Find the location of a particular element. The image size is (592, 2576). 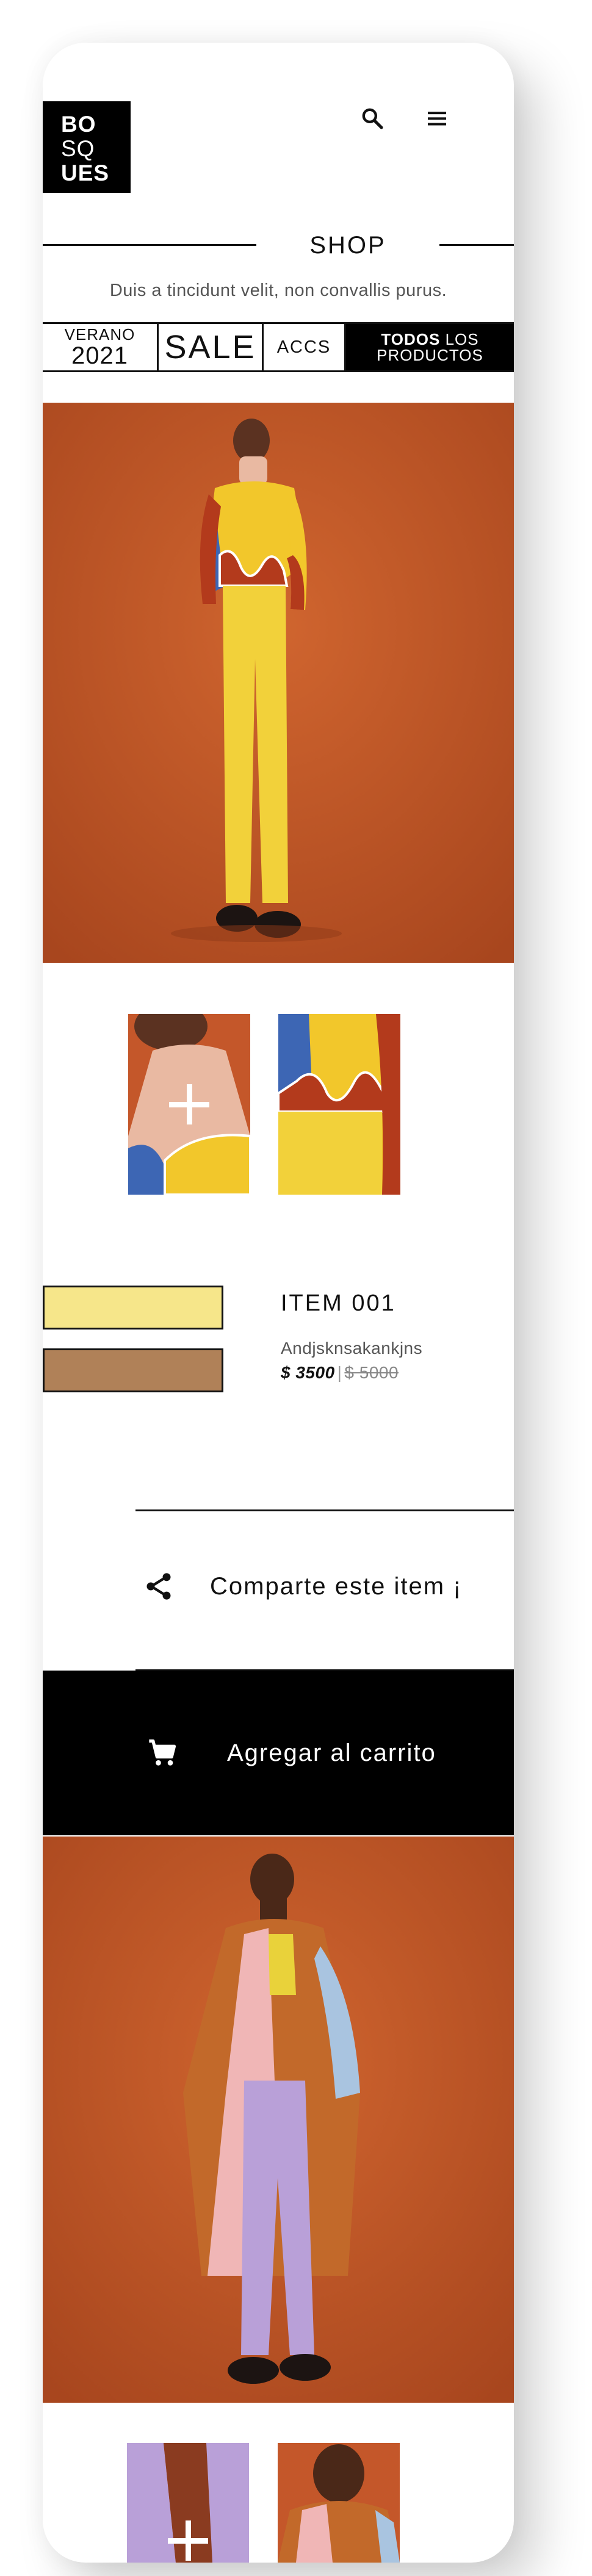

category-verano-2021: VERANO 2021 is located at coordinates (101, 347).